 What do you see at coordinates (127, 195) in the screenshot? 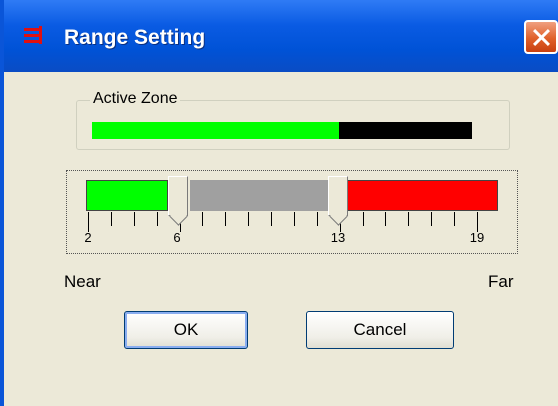
I see `near-range-segment` at bounding box center [127, 195].